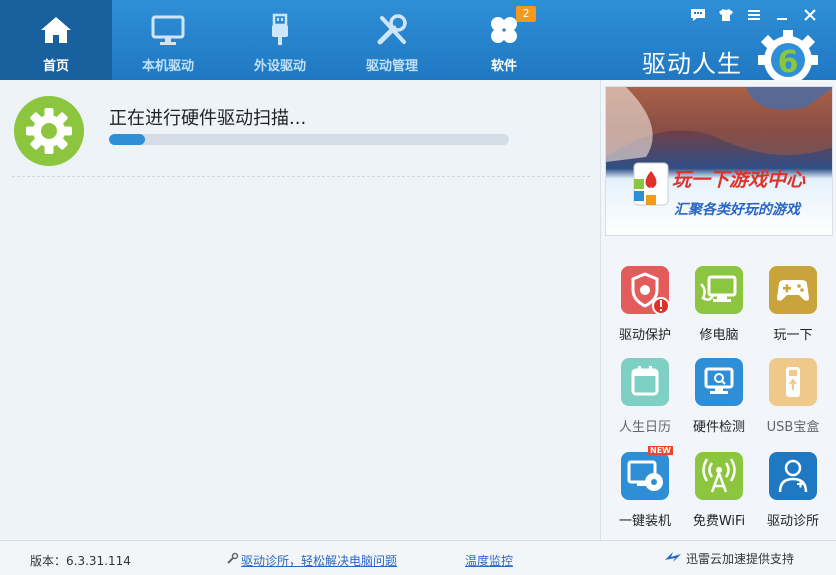  I want to click on tool-driver-protection: 驱动保护, so click(645, 304).